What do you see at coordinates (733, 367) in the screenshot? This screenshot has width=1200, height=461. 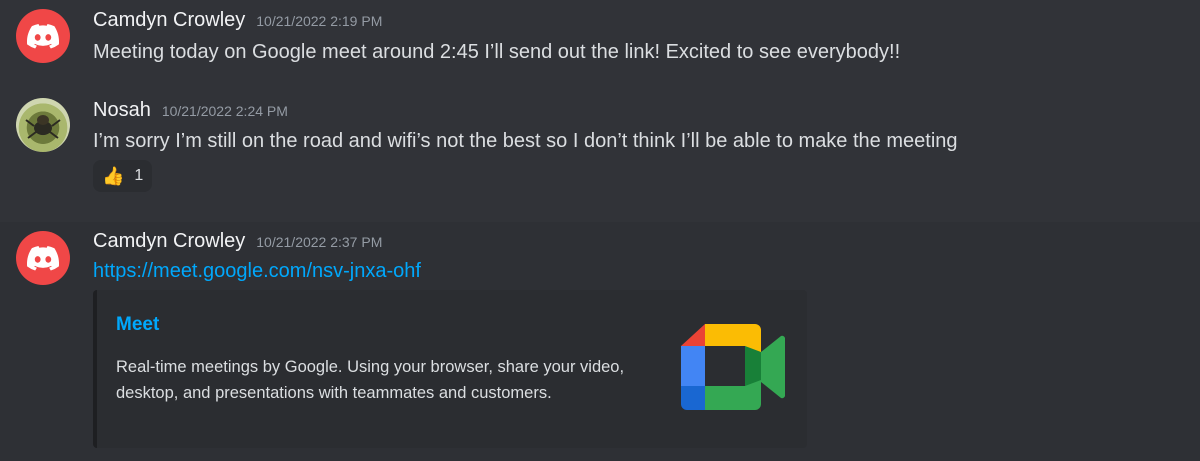 I see `google-meet-icon` at bounding box center [733, 367].